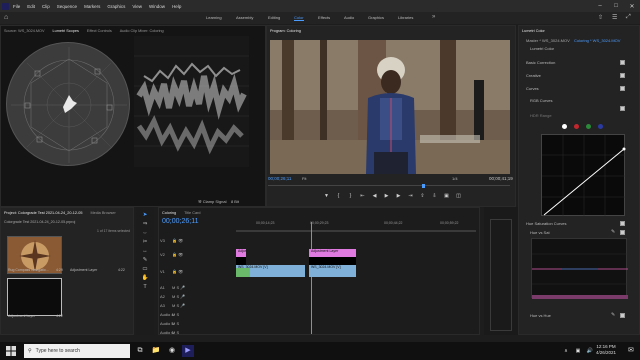  What do you see at coordinates (606, 350) in the screenshot?
I see `system-clock: 12:16 PM 4/26/2021` at bounding box center [606, 350].